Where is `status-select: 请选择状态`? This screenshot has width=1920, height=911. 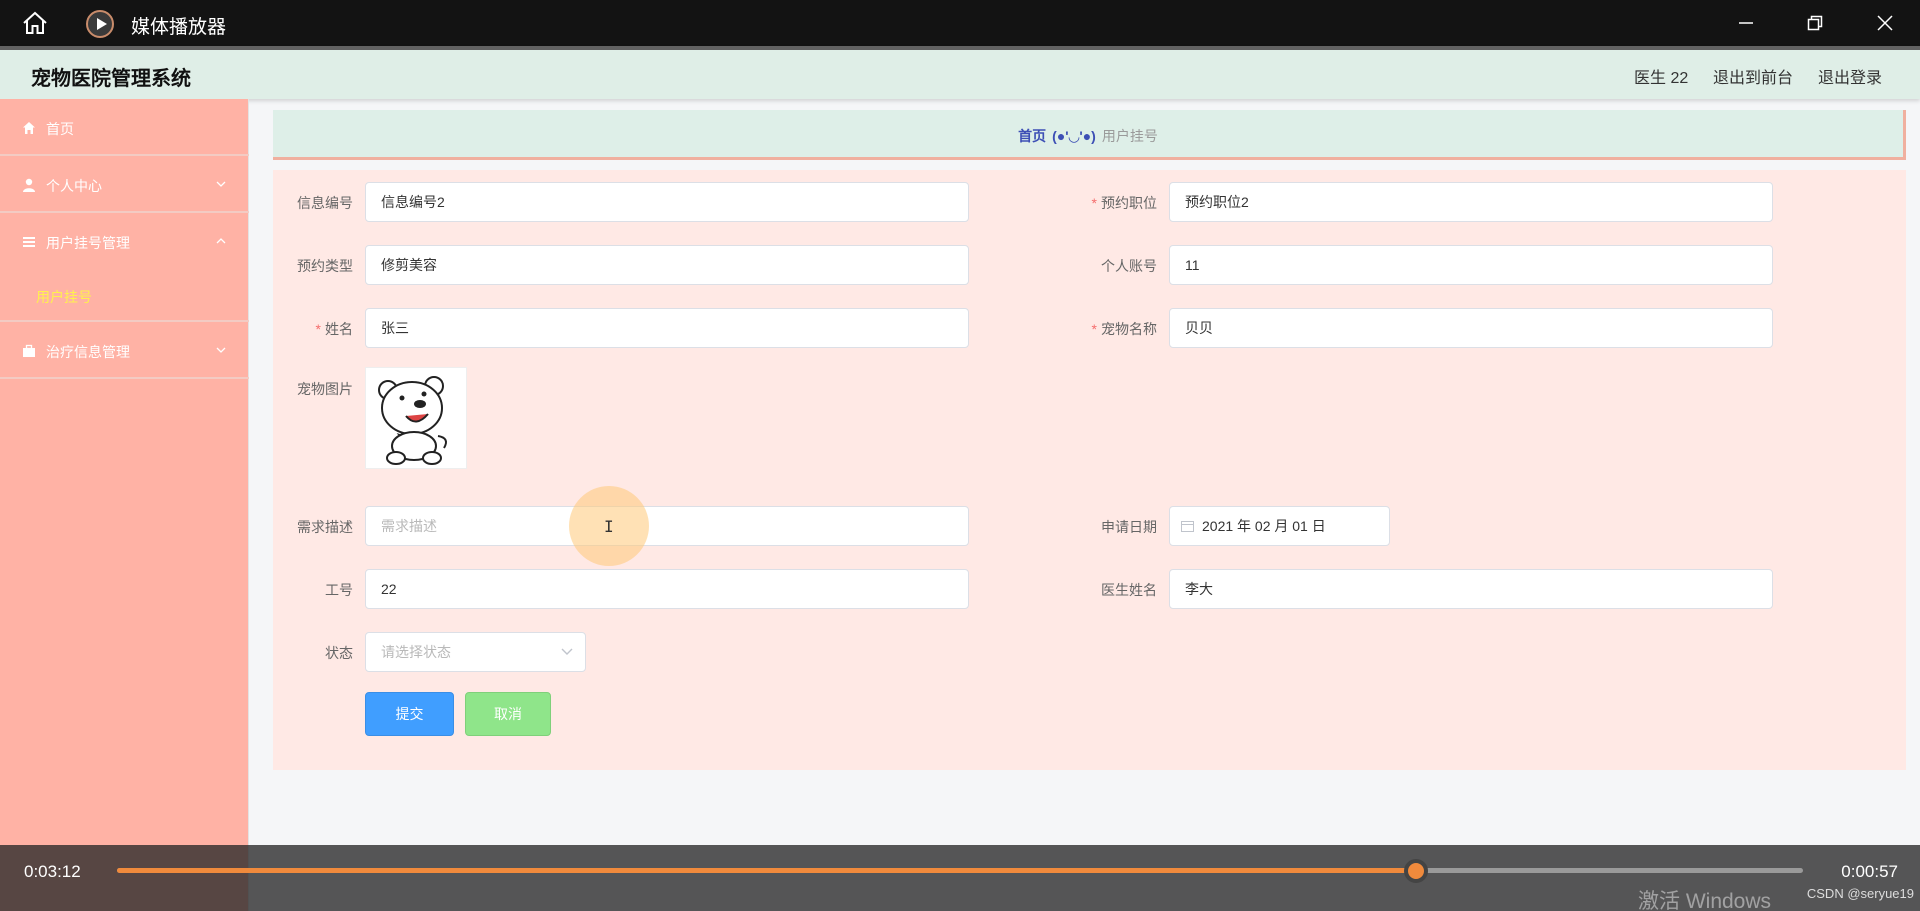
status-select: 请选择状态 is located at coordinates (475, 652).